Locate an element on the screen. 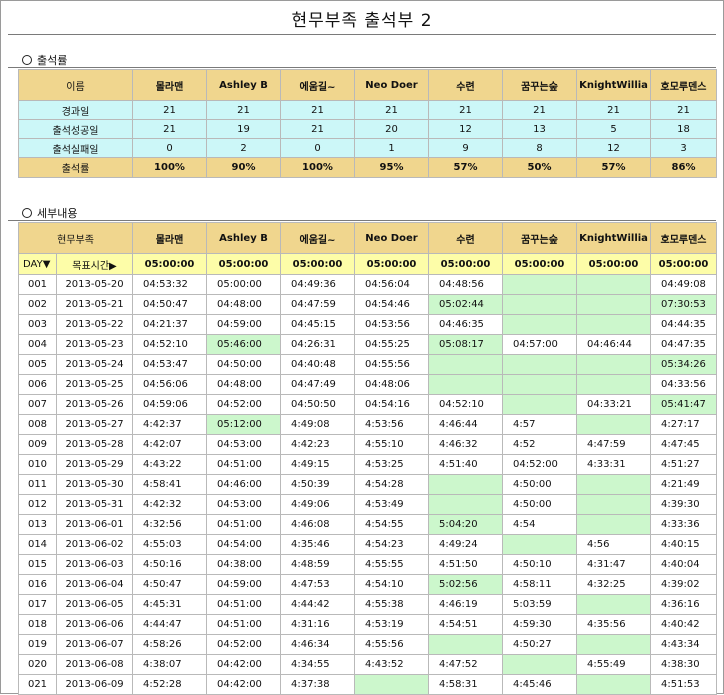 This screenshot has width=724, height=695. time-cell: 04:54:46 is located at coordinates (391, 304).